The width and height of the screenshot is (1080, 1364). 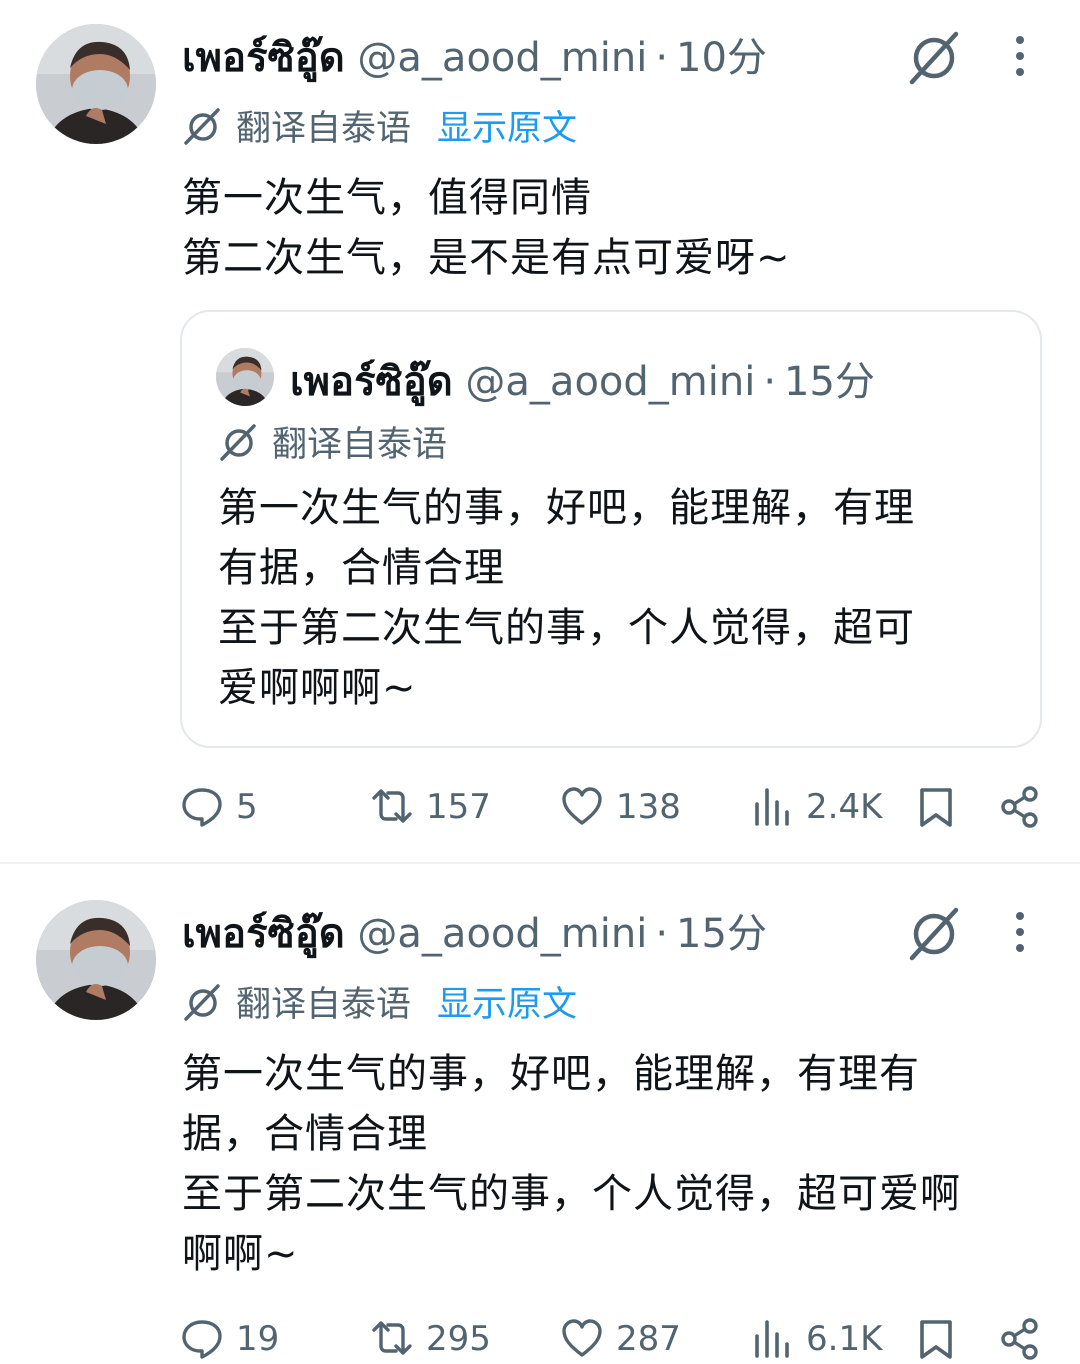 I want to click on repost-button: 295, so click(x=430, y=1339).